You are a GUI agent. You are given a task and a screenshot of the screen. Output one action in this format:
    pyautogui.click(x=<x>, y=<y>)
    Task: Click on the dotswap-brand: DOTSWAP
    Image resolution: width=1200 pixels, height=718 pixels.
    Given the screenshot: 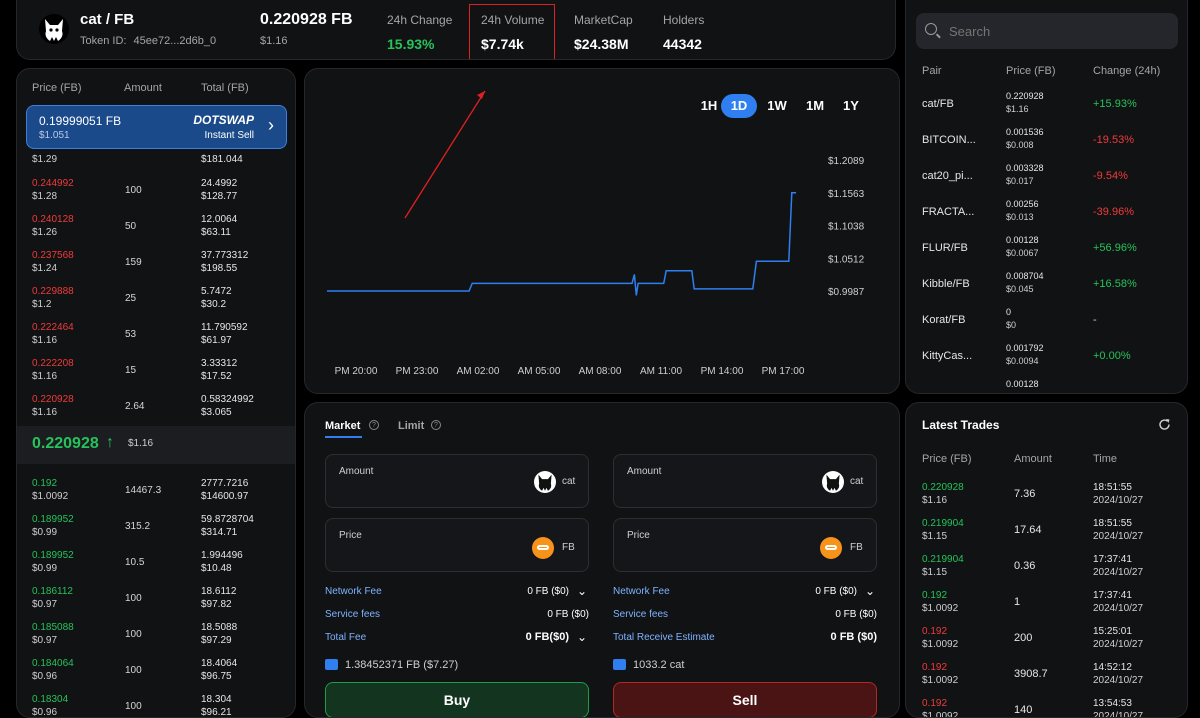 What is the action you would take?
    pyautogui.click(x=223, y=120)
    